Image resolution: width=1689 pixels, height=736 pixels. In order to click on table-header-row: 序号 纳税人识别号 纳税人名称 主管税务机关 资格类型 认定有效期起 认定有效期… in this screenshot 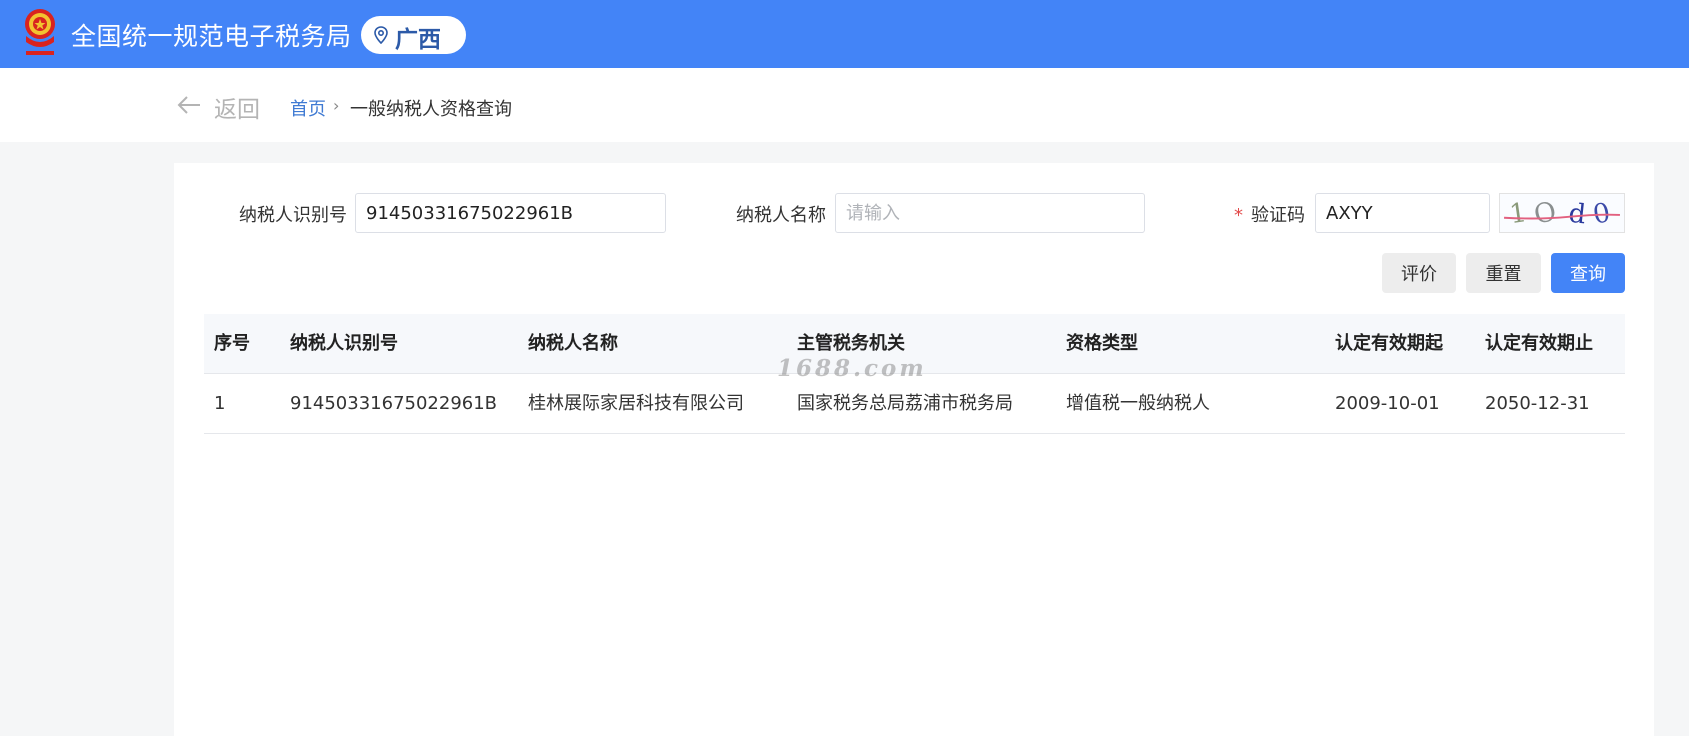, I will do `click(914, 344)`.